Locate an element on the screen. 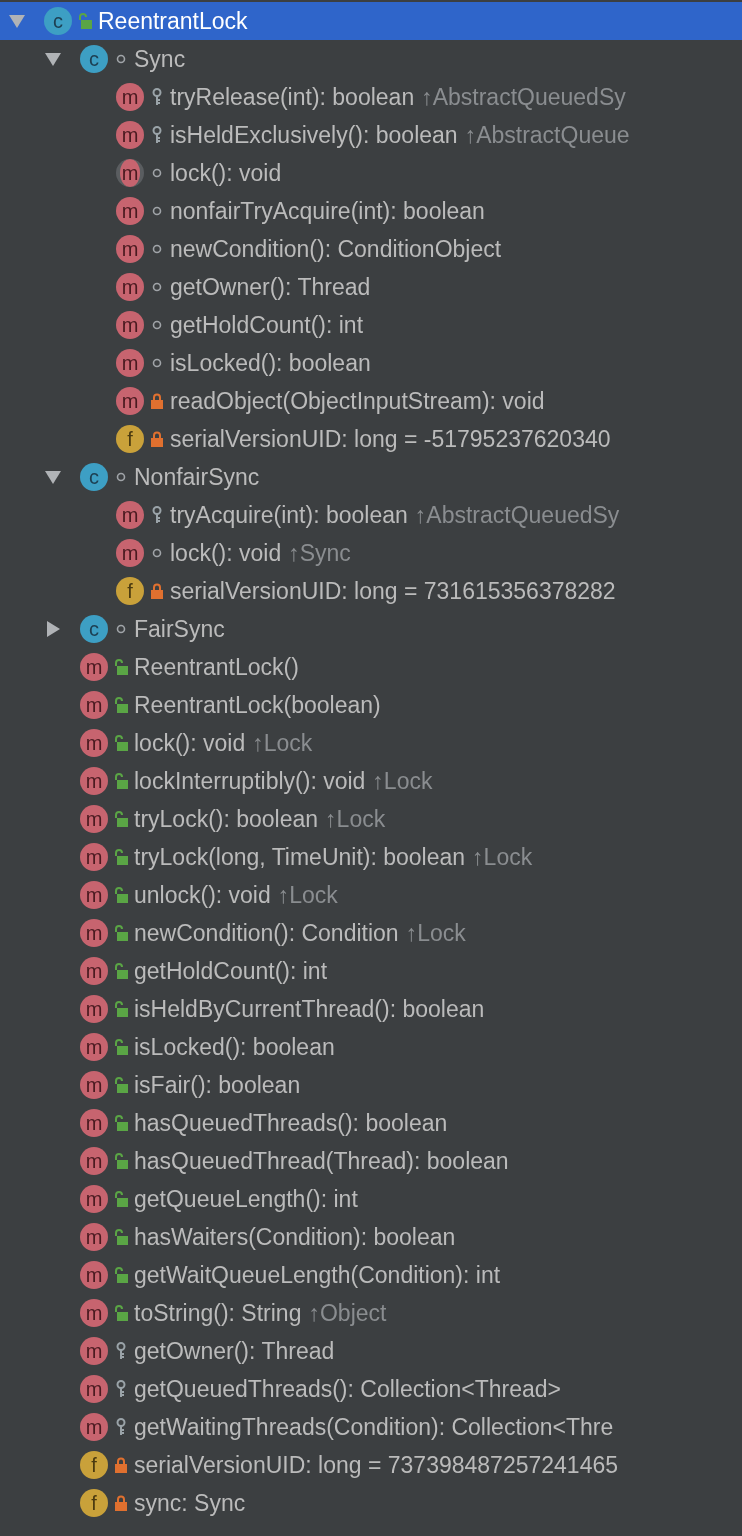  tree-row: m toString(): String ↑Object is located at coordinates (371, 1313).